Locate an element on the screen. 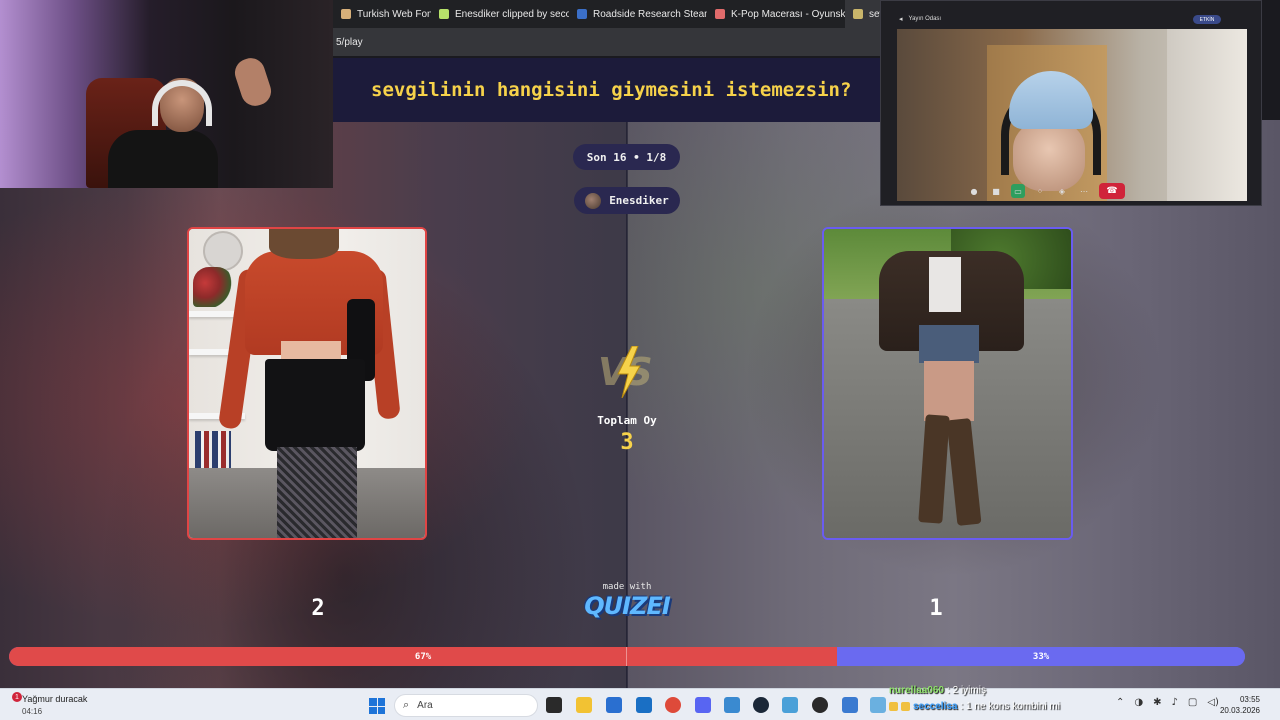 This screenshot has width=1280, height=720. creator-name: Enesdiker is located at coordinates (639, 200).